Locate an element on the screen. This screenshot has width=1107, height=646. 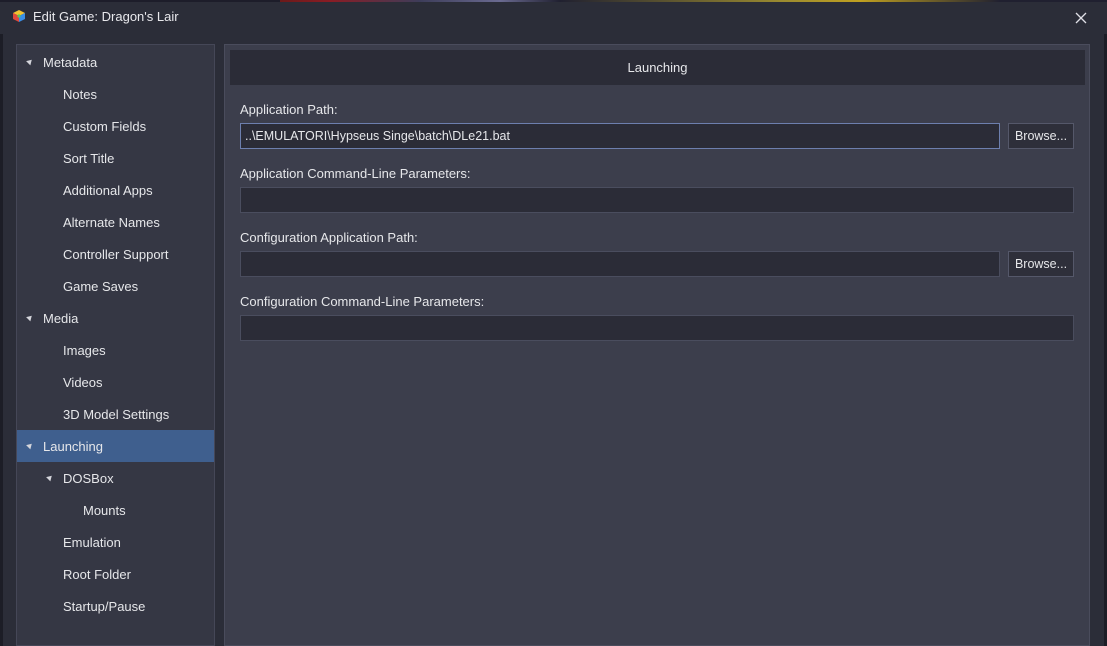
close-button is located at coordinates (1081, 18).